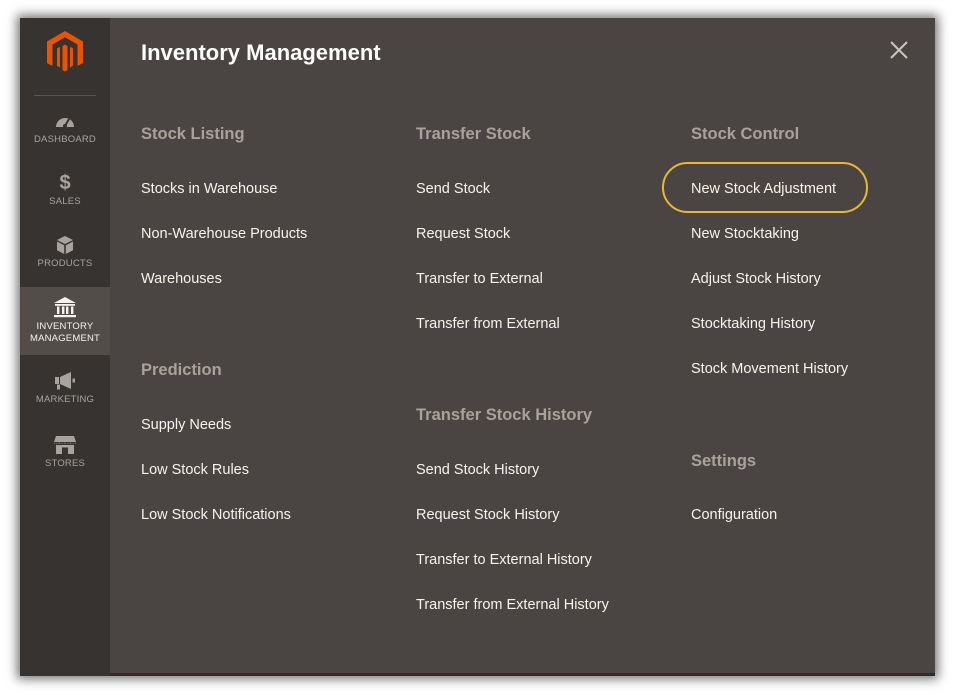 This screenshot has height=695, width=955. What do you see at coordinates (65, 245) in the screenshot?
I see `cube-icon` at bounding box center [65, 245].